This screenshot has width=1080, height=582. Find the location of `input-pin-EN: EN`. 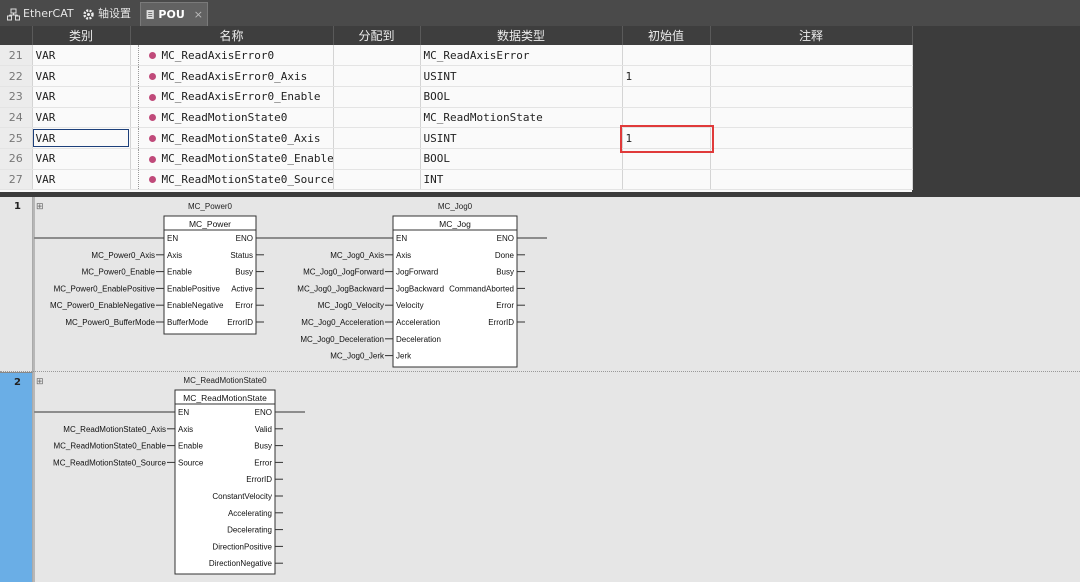

input-pin-EN: EN is located at coordinates (172, 238).